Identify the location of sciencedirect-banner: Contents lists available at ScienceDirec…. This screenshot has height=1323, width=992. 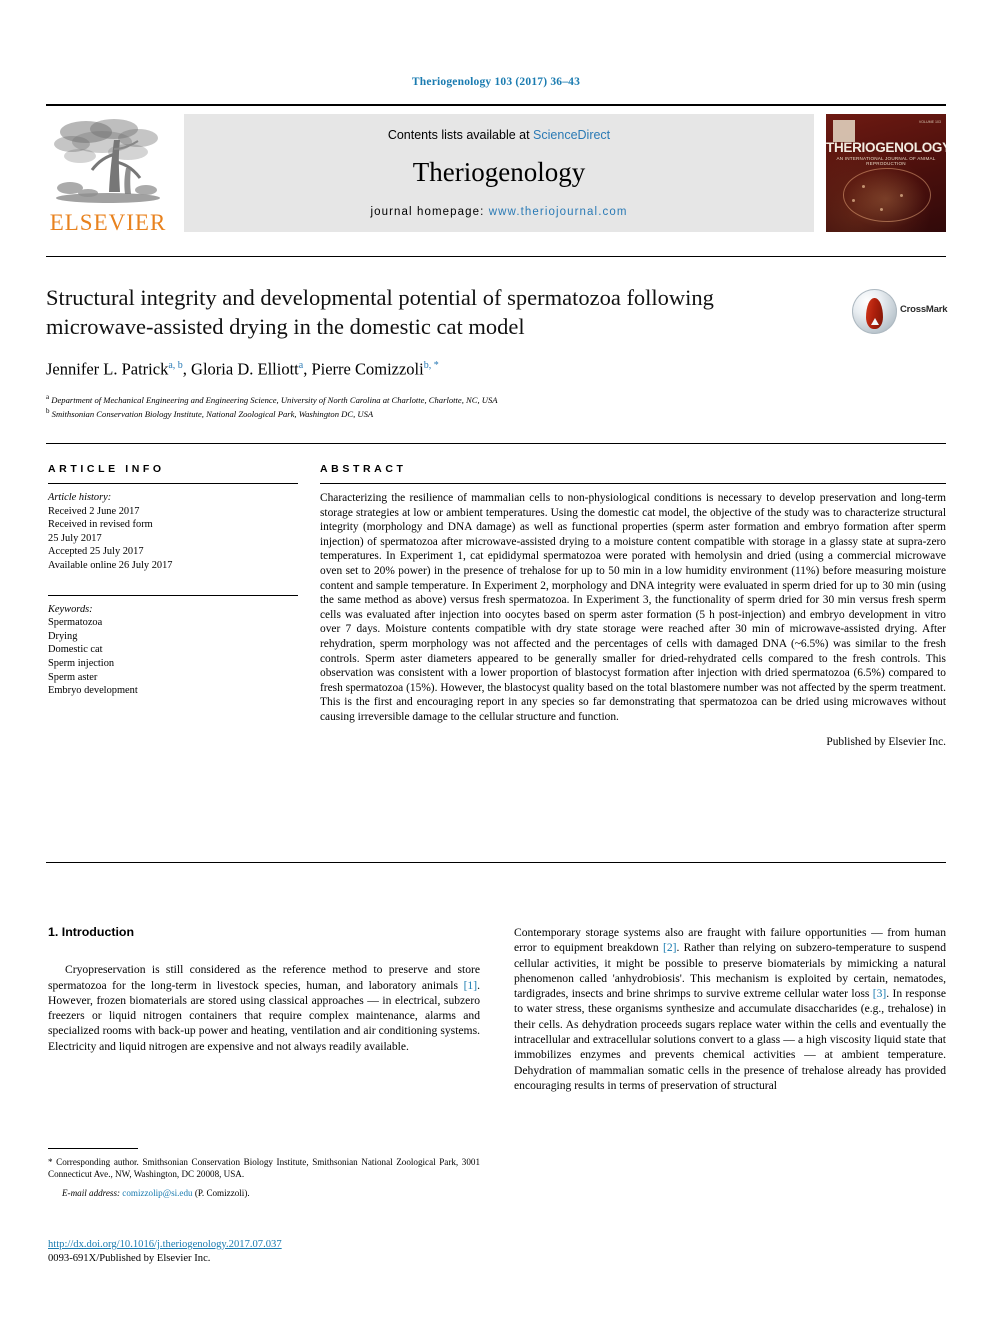
(499, 173).